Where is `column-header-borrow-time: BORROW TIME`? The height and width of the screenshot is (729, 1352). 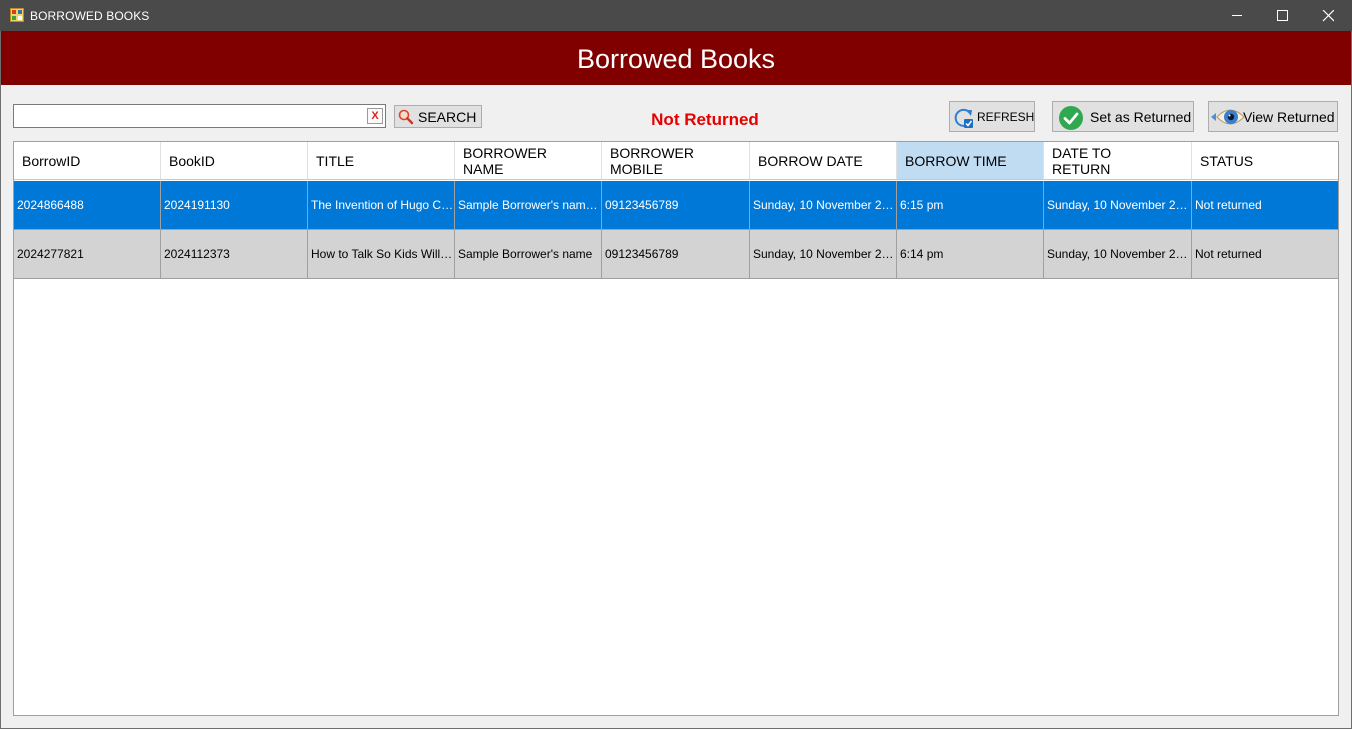
column-header-borrow-time: BORROW TIME is located at coordinates (970, 161).